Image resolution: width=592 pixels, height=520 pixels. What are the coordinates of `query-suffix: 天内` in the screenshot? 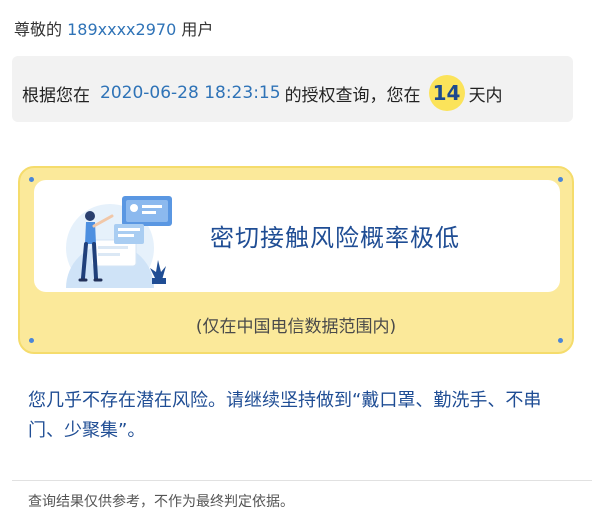 It's located at (485, 95).